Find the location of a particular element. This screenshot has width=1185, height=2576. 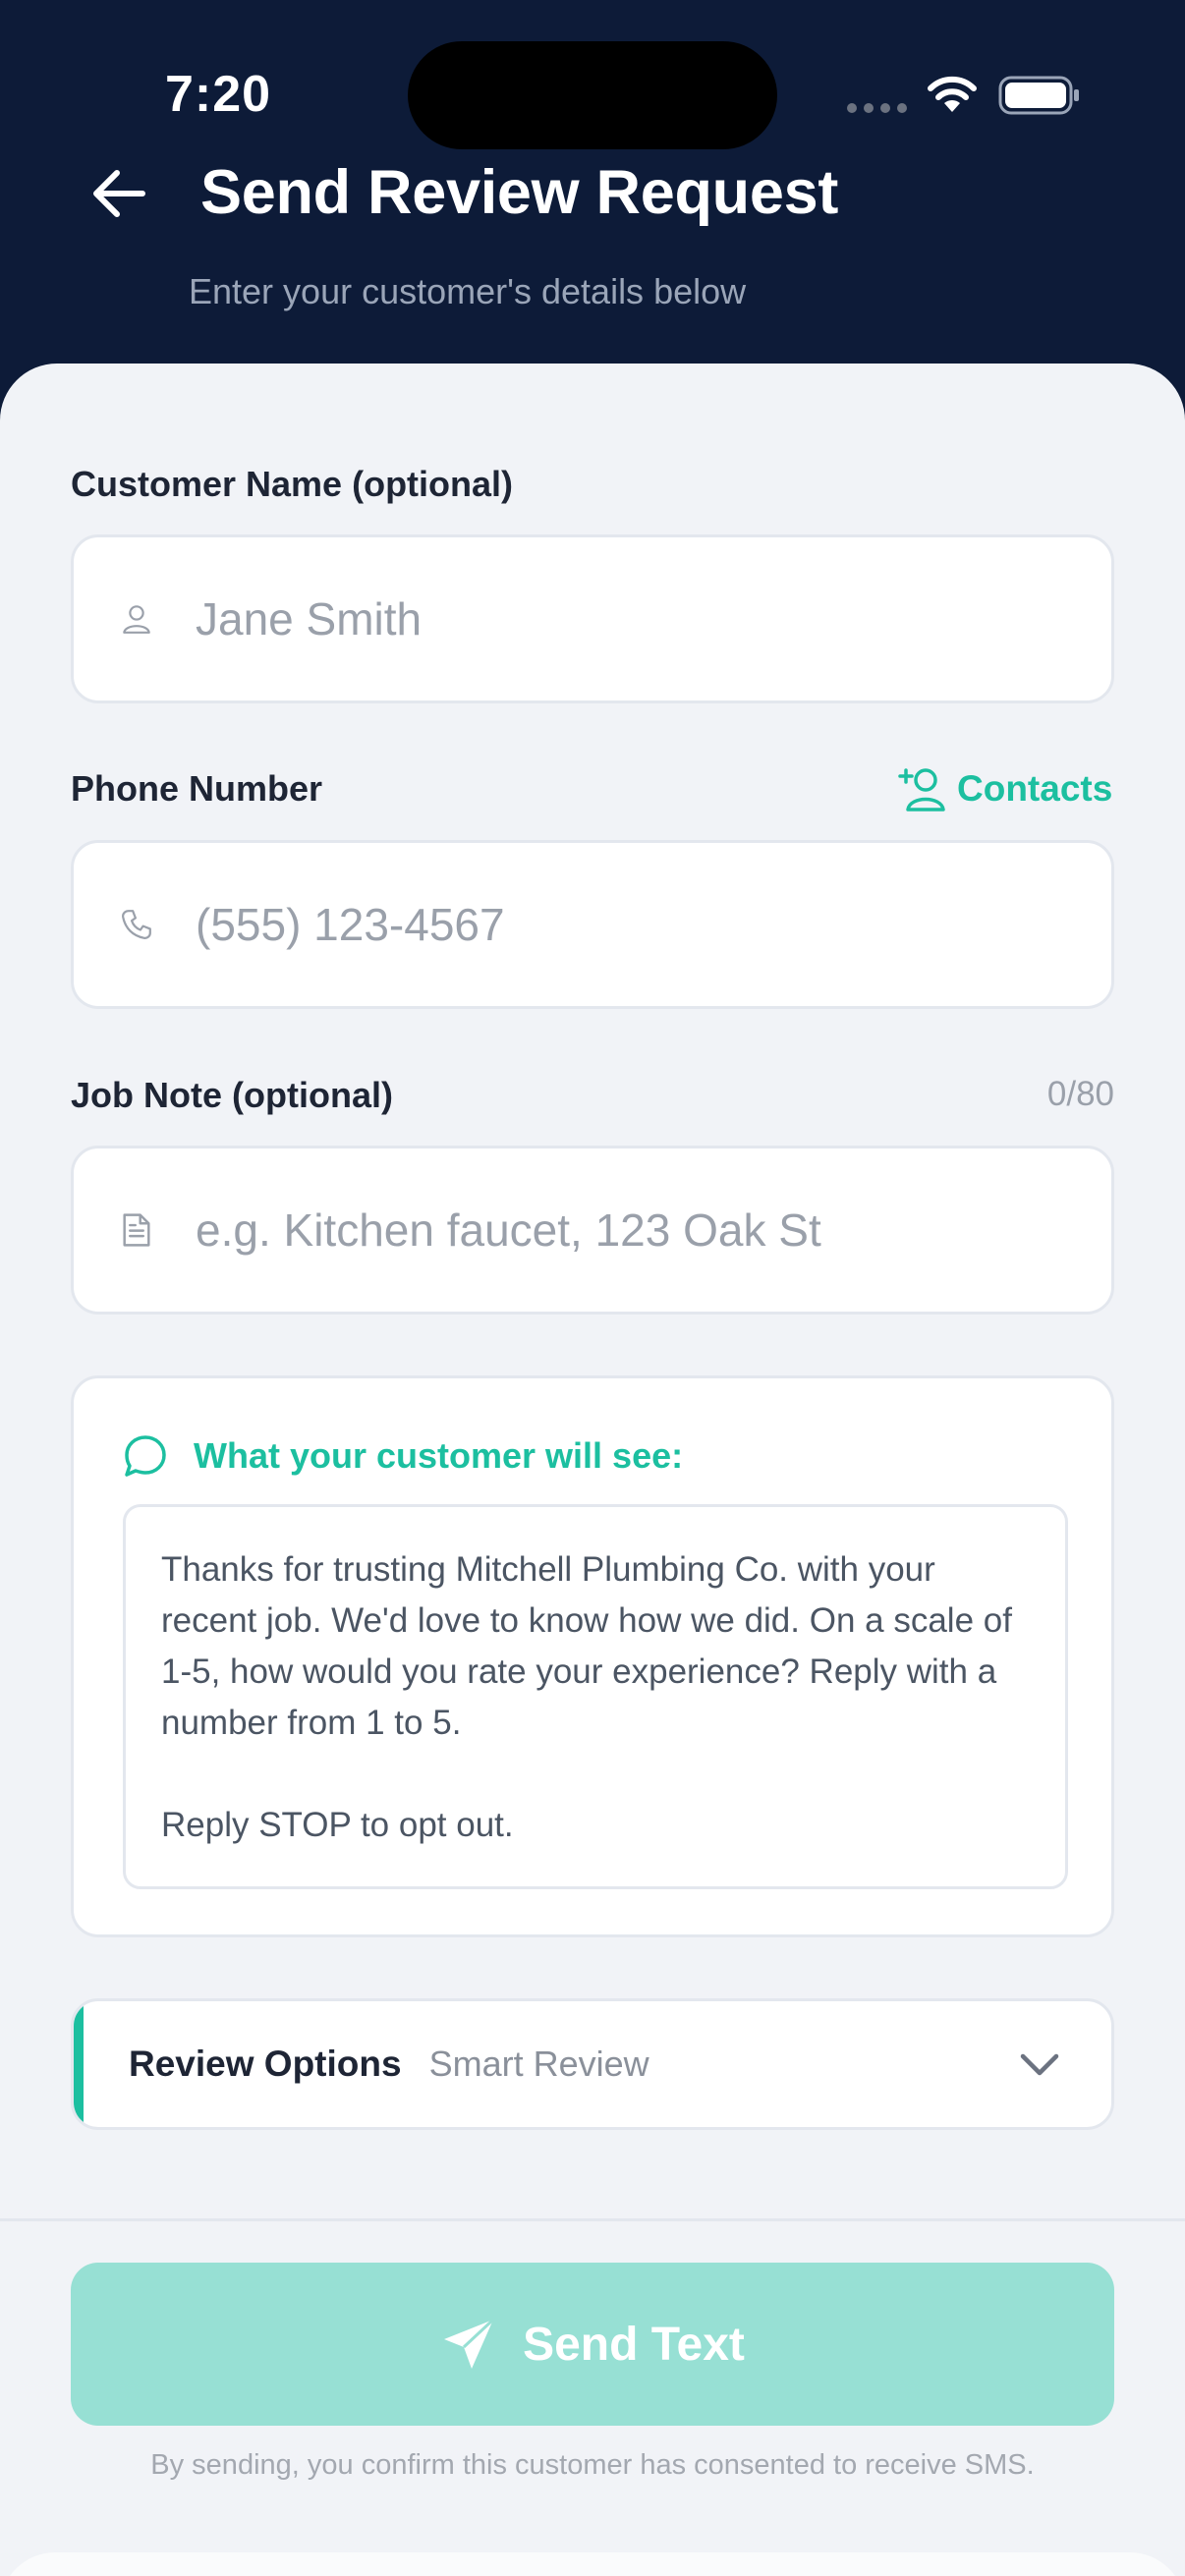

customer-name-field is located at coordinates (592, 618).